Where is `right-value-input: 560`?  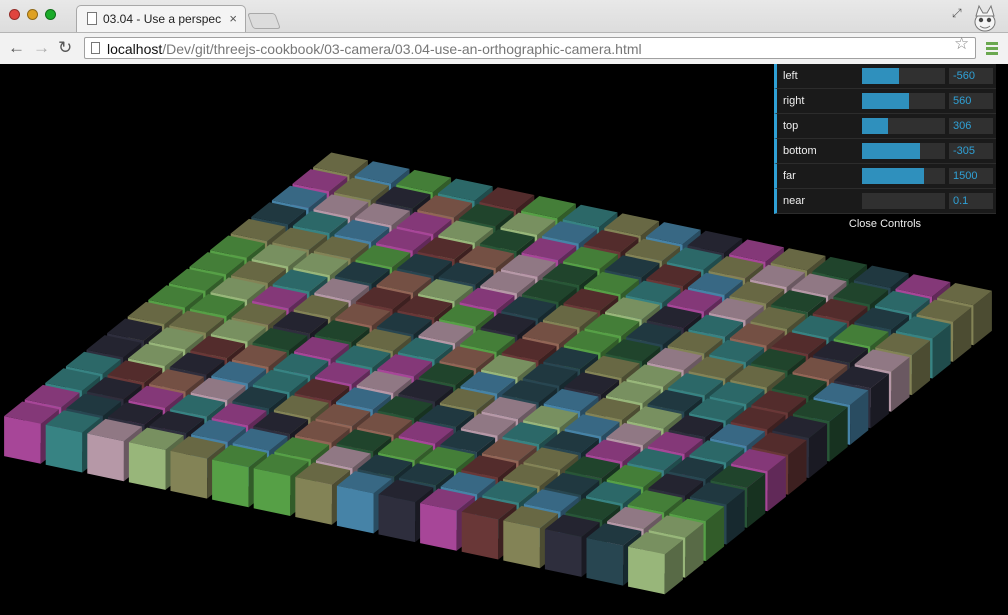 right-value-input: 560 is located at coordinates (971, 101).